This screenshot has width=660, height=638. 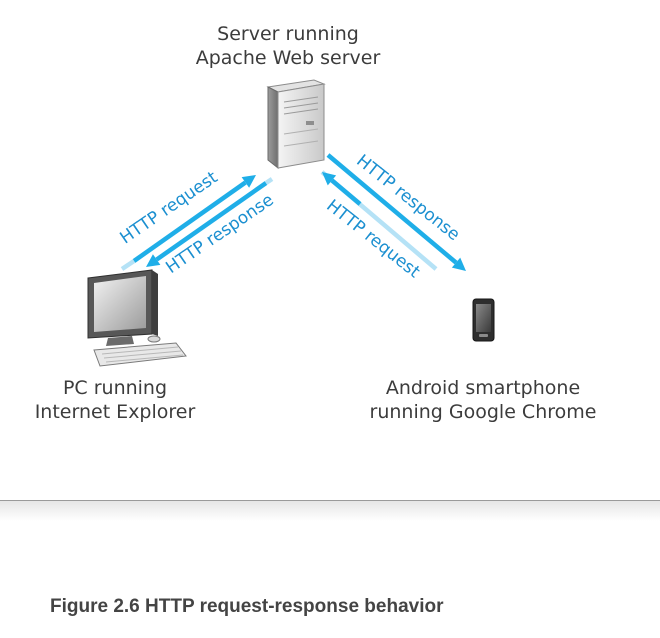 I want to click on arrow-pc-response-tail, so click(x=269, y=181).